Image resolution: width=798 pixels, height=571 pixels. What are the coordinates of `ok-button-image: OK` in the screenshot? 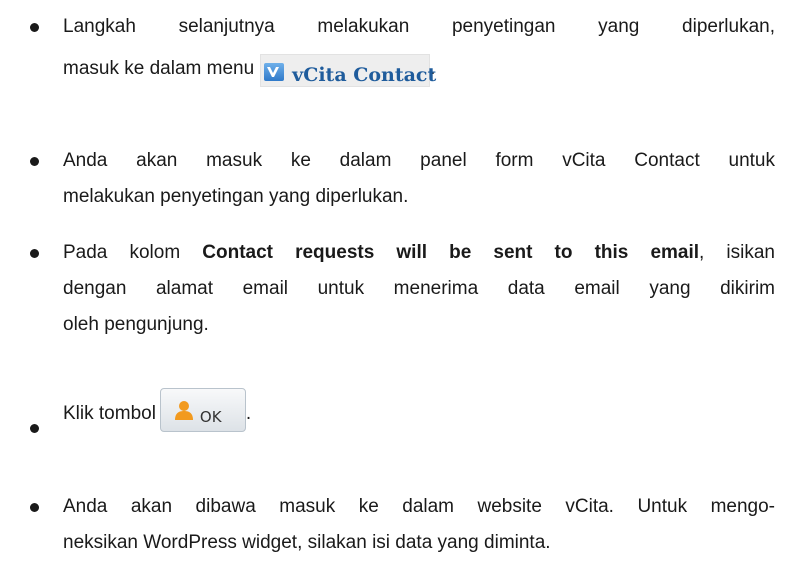 It's located at (202, 411).